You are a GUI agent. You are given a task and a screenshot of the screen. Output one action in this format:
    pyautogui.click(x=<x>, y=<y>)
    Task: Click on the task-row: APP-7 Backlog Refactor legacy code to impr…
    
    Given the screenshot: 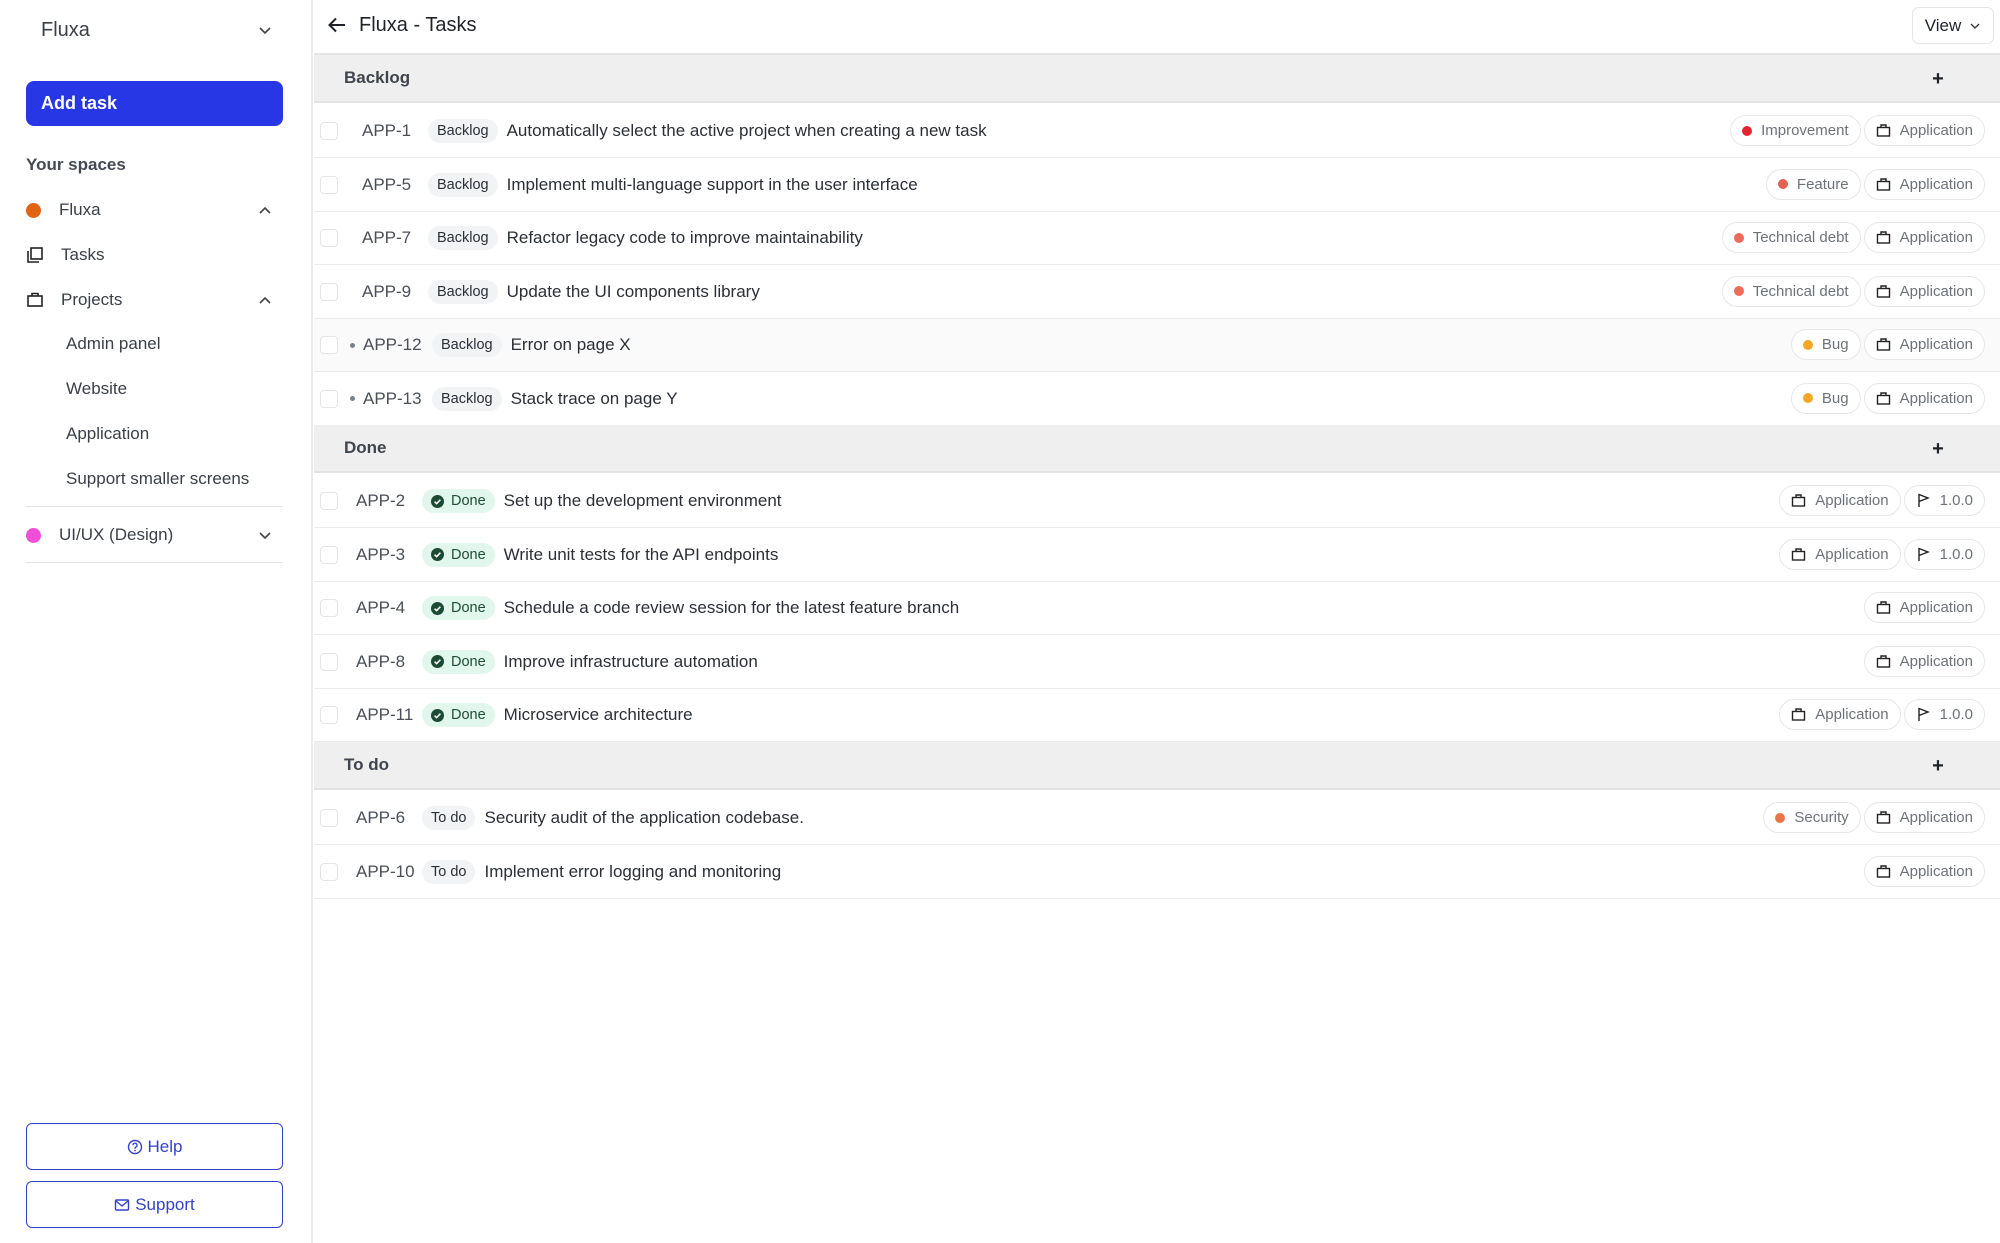 What is the action you would take?
    pyautogui.click(x=1157, y=238)
    